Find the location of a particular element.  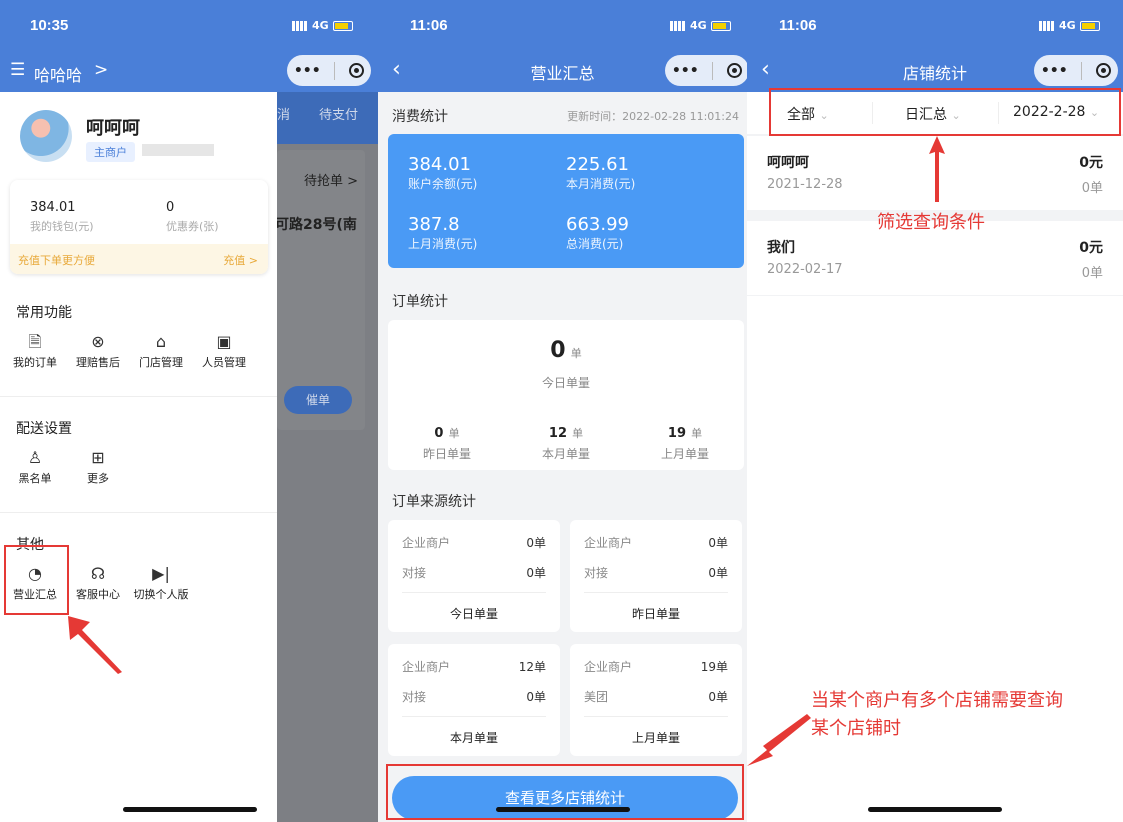

store-amount: 0元 is located at coordinates (1091, 163).